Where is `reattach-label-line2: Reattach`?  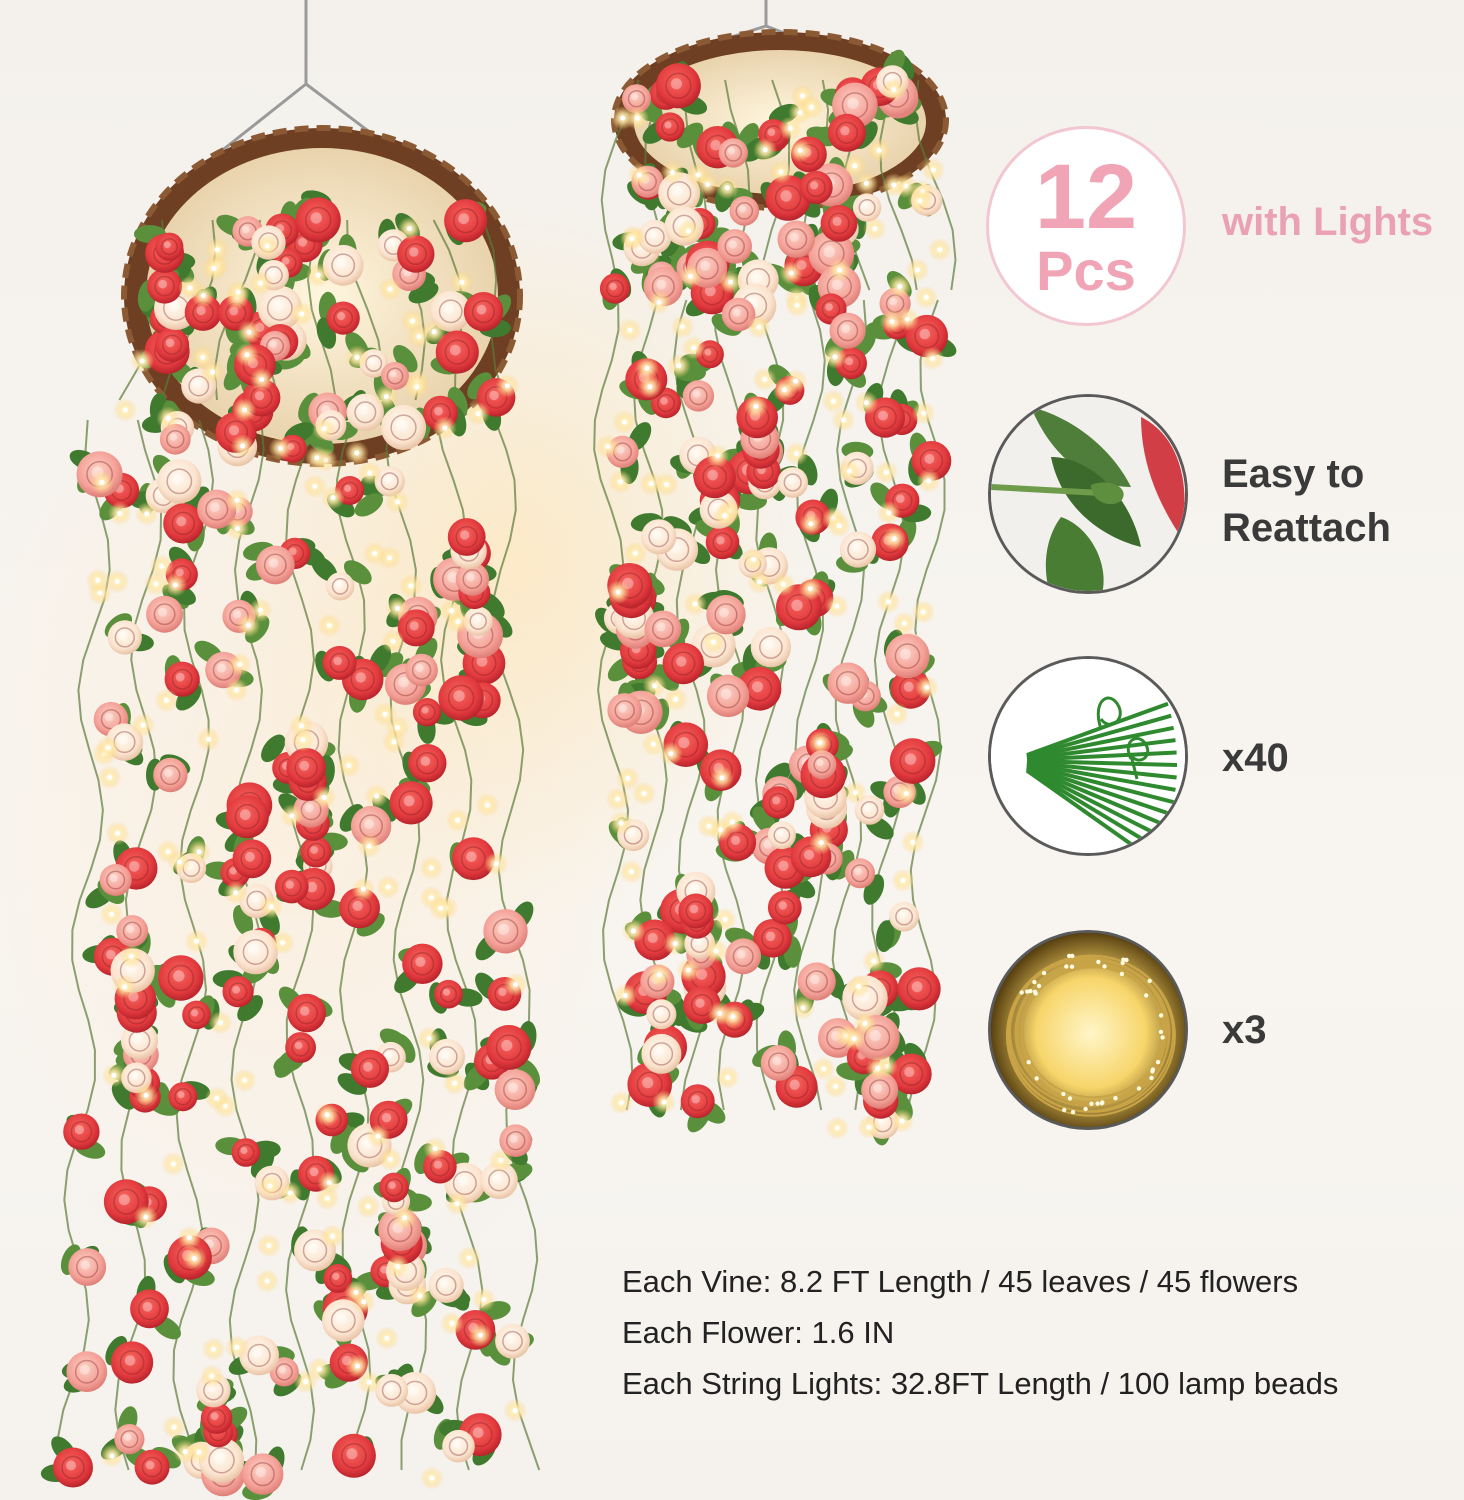
reattach-label-line2: Reattach is located at coordinates (1306, 528).